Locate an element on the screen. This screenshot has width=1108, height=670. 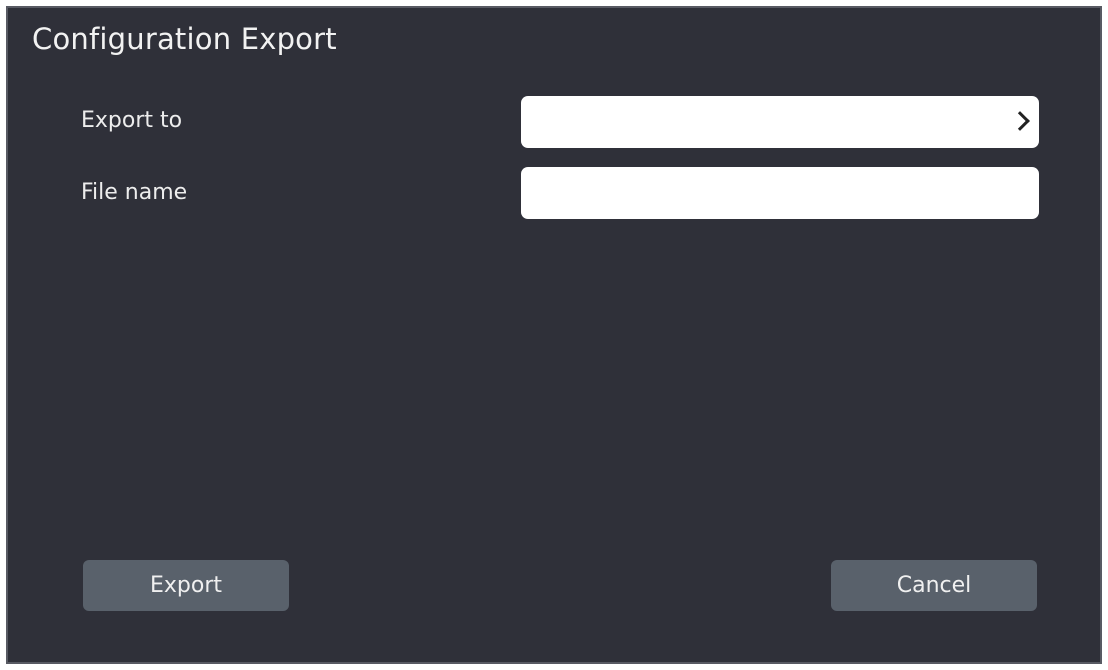
export-to-selector is located at coordinates (780, 122).